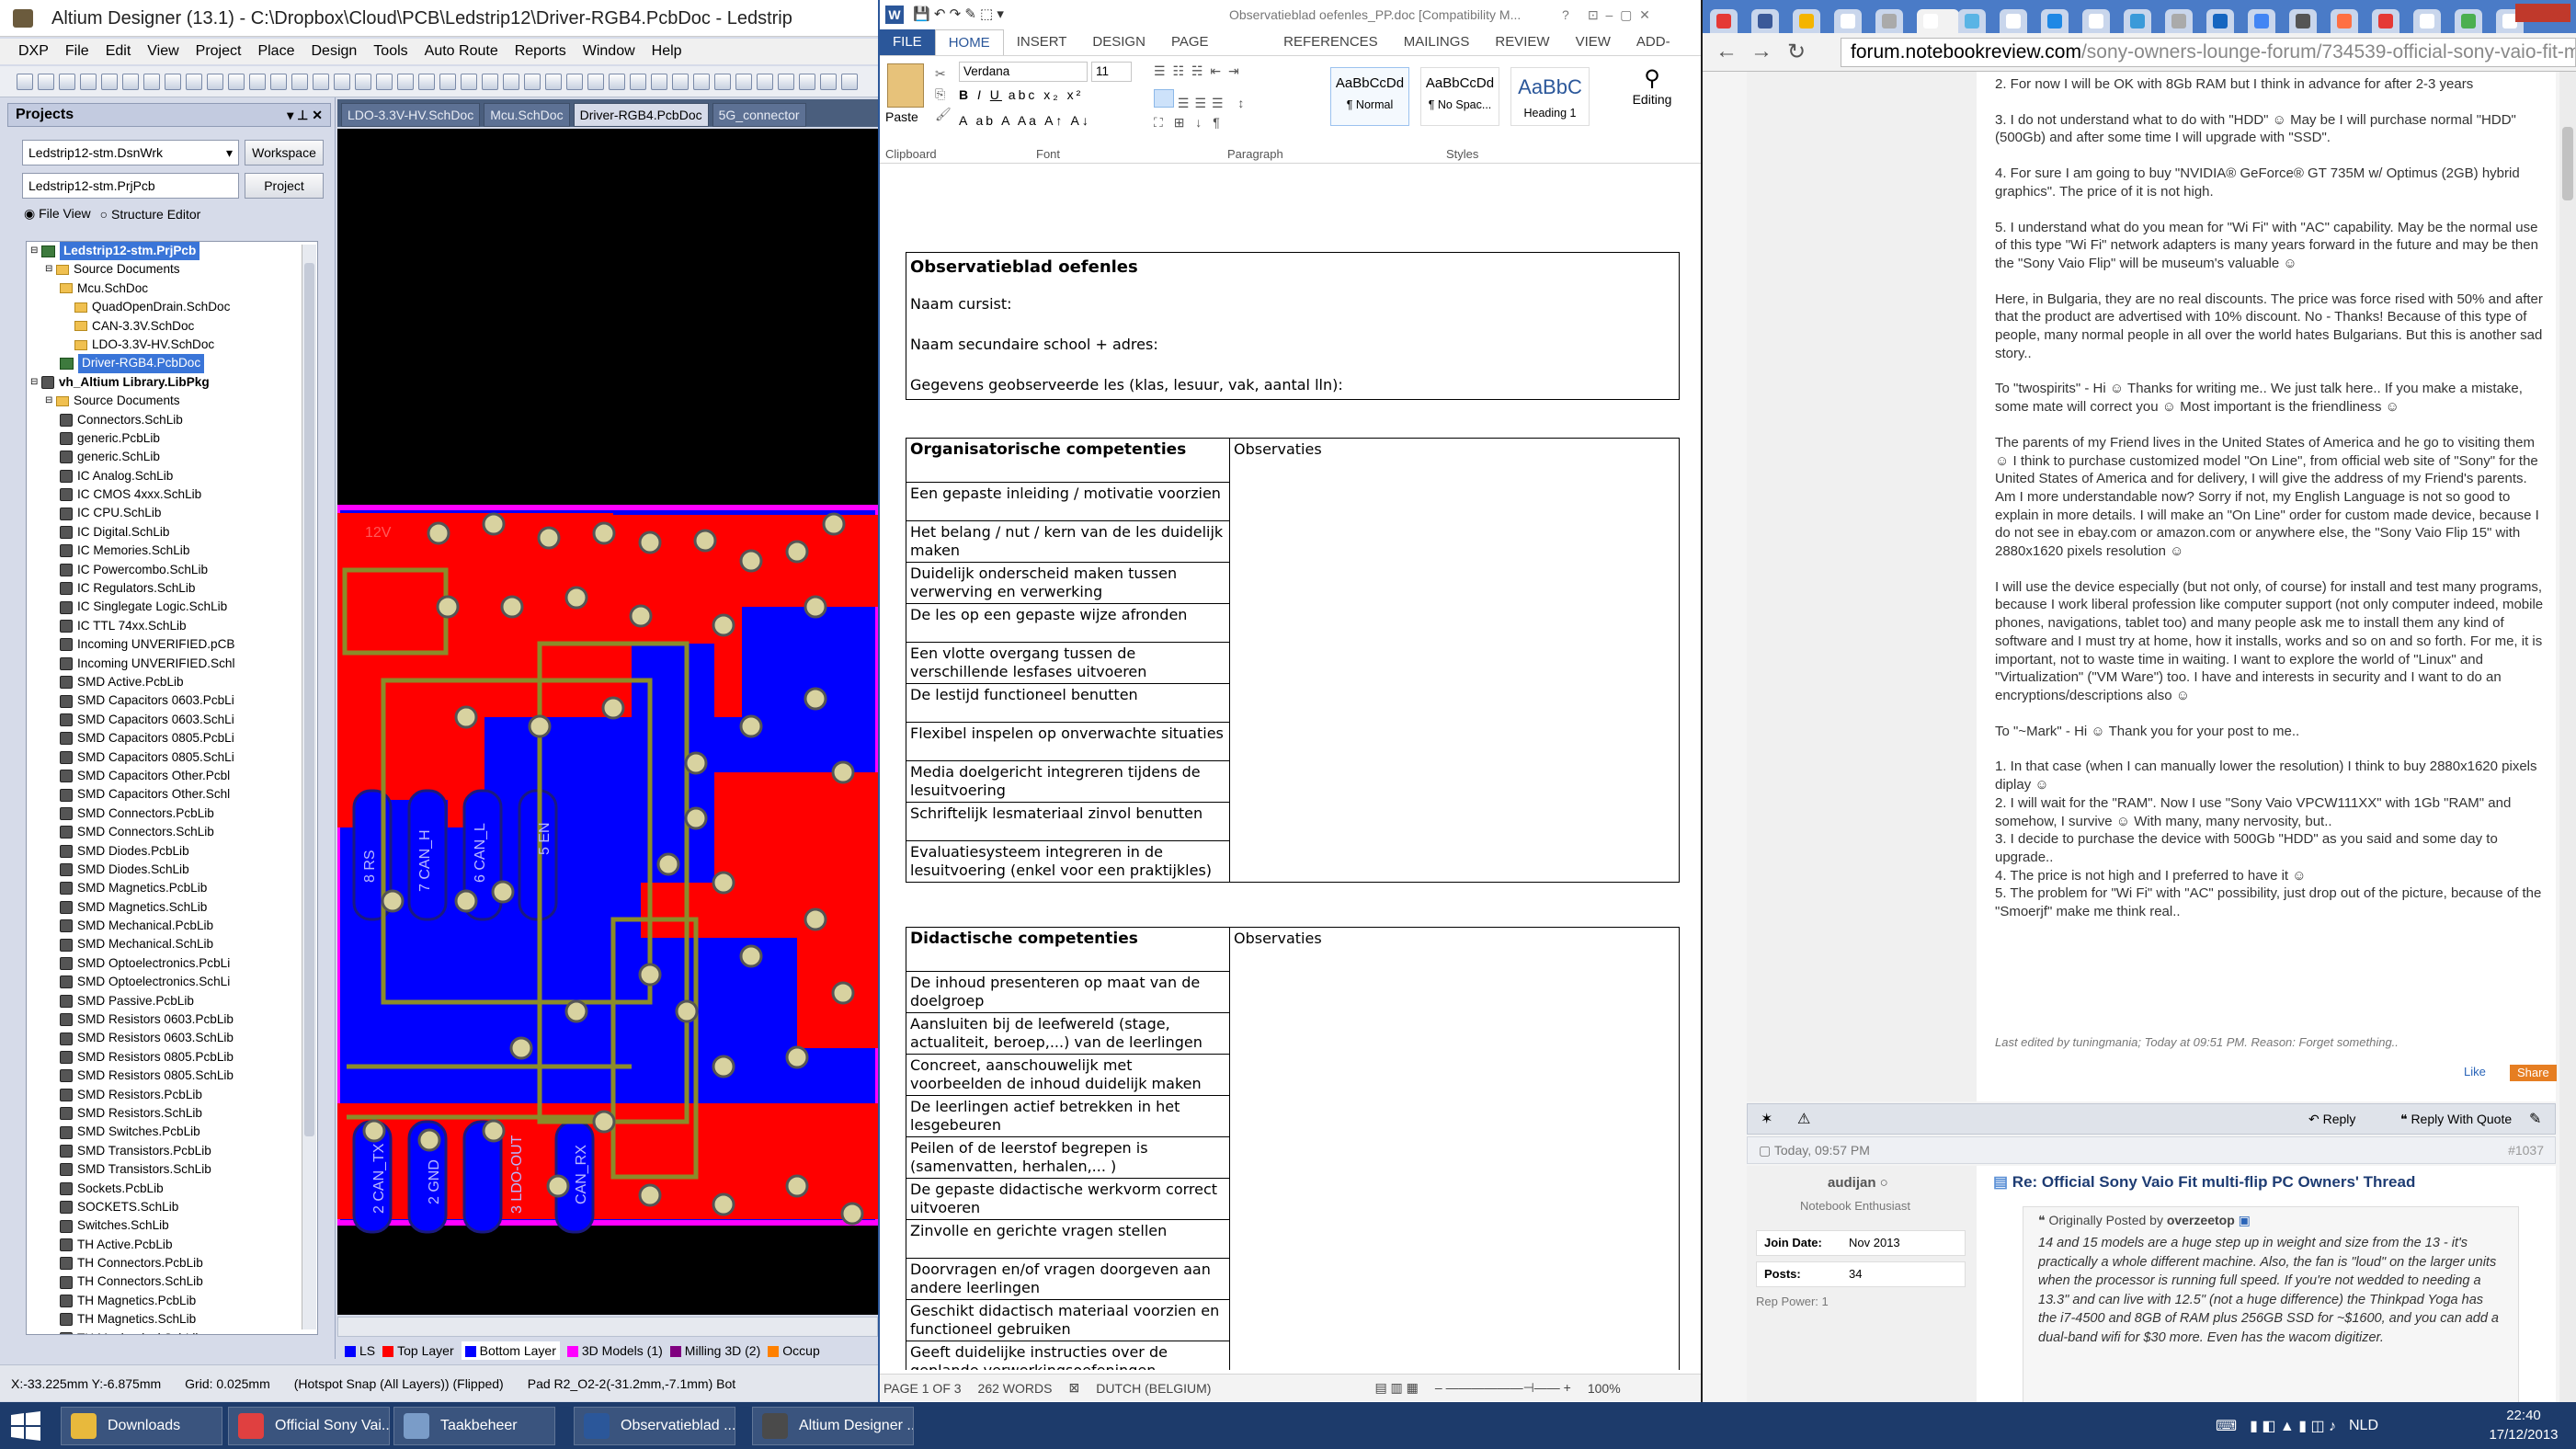  What do you see at coordinates (1766, 1119) in the screenshot?
I see `star-icon: ✶` at bounding box center [1766, 1119].